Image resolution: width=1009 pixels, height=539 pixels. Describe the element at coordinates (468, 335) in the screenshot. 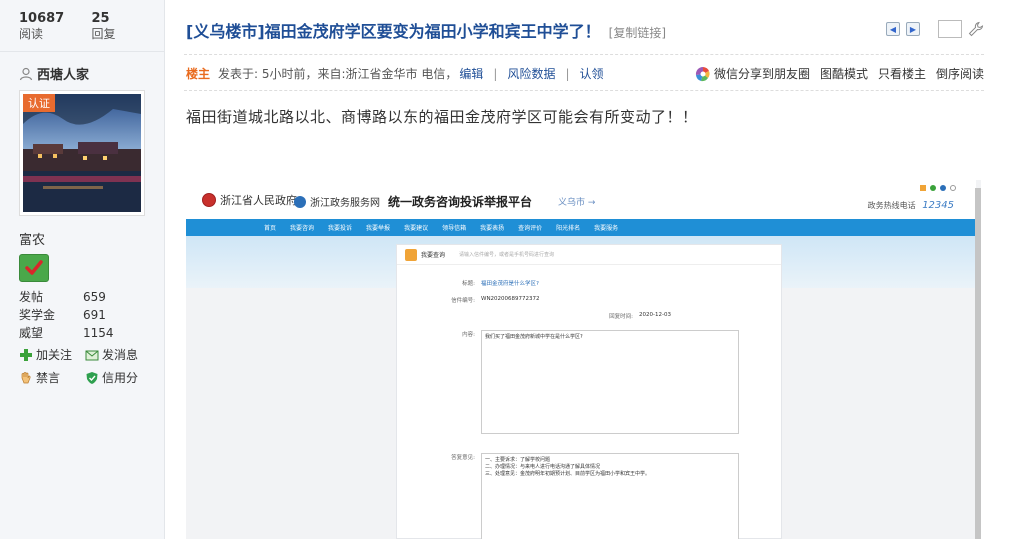

I see `content-label: 内容:` at that location.